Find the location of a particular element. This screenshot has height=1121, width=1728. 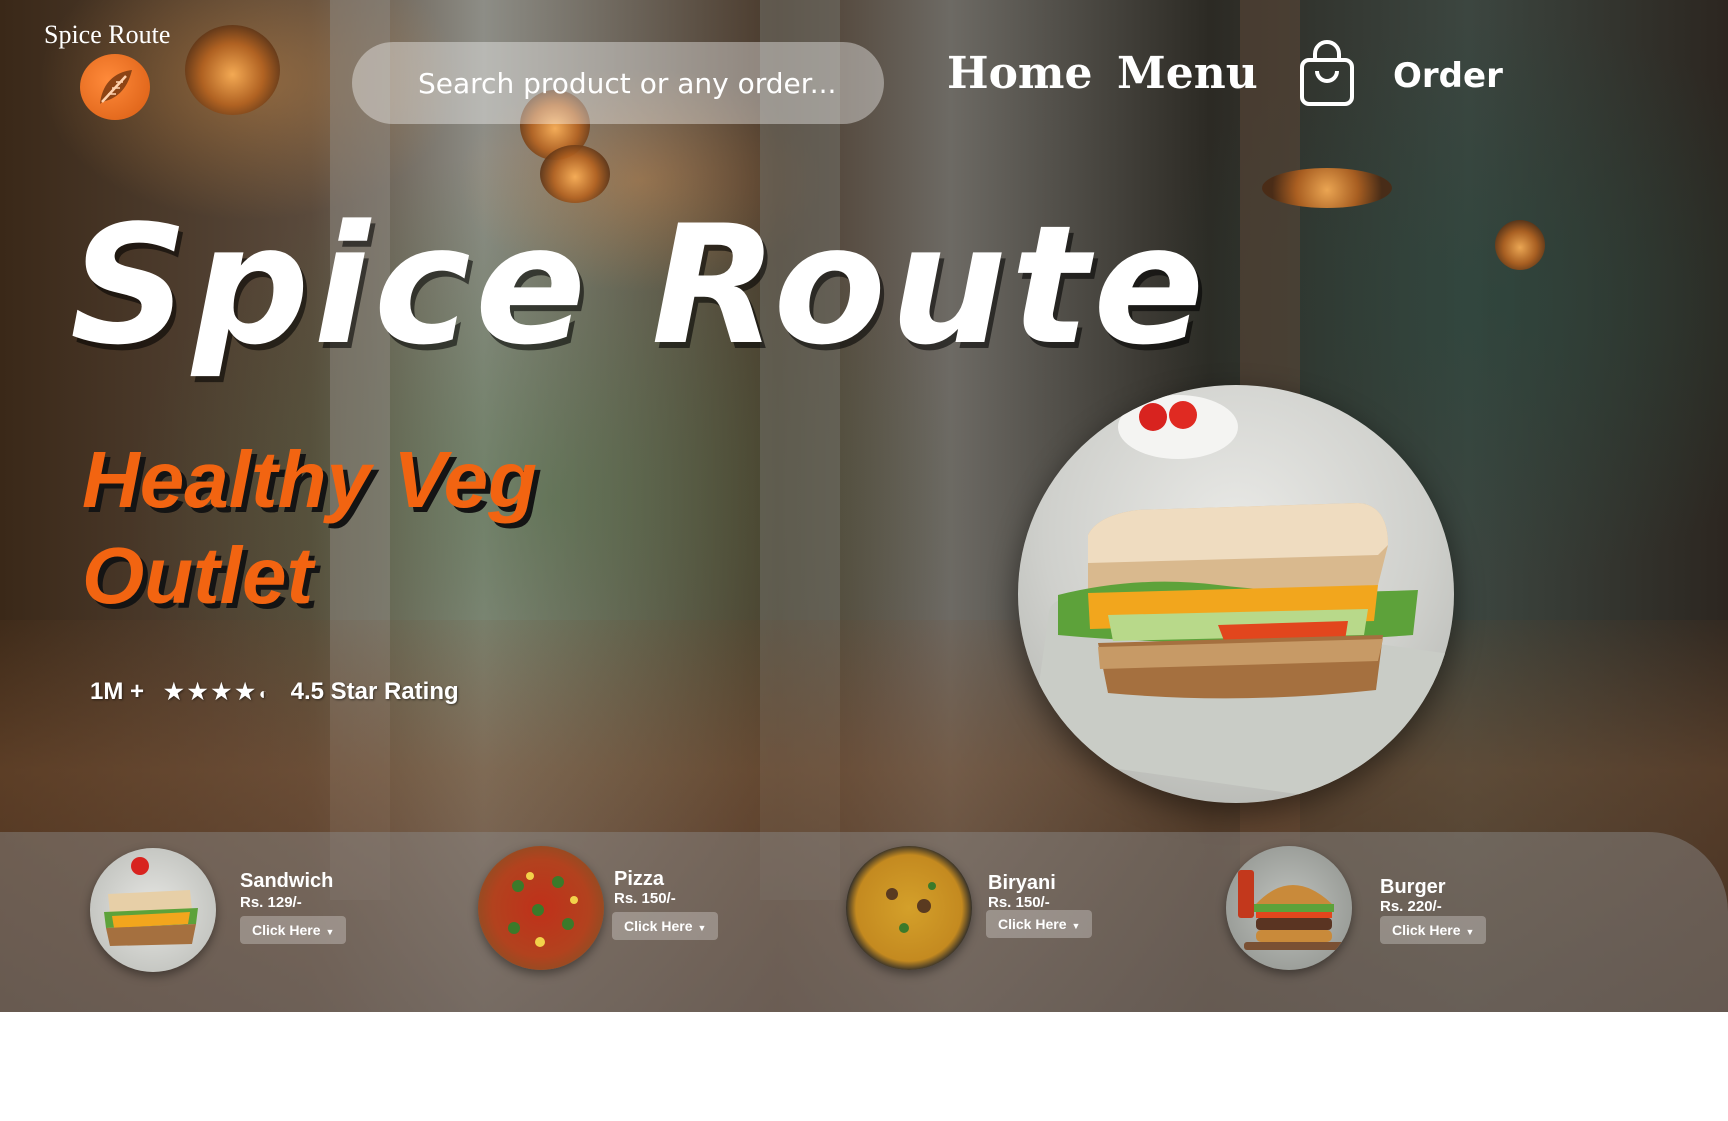

menu-item-card: Burger Rs. 220/- Click Here ▼ is located at coordinates (1370, 922).